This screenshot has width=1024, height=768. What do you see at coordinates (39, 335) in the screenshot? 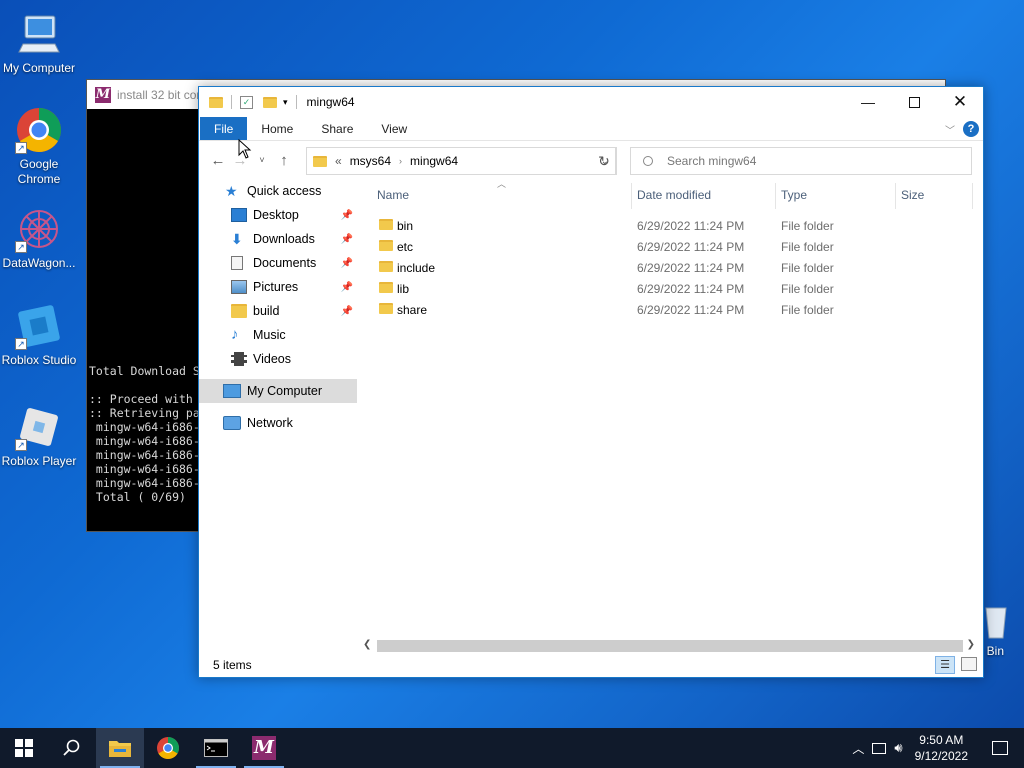
I see `desktop-icon-roblox-studio: ↗ Roblox Studio` at bounding box center [39, 335].